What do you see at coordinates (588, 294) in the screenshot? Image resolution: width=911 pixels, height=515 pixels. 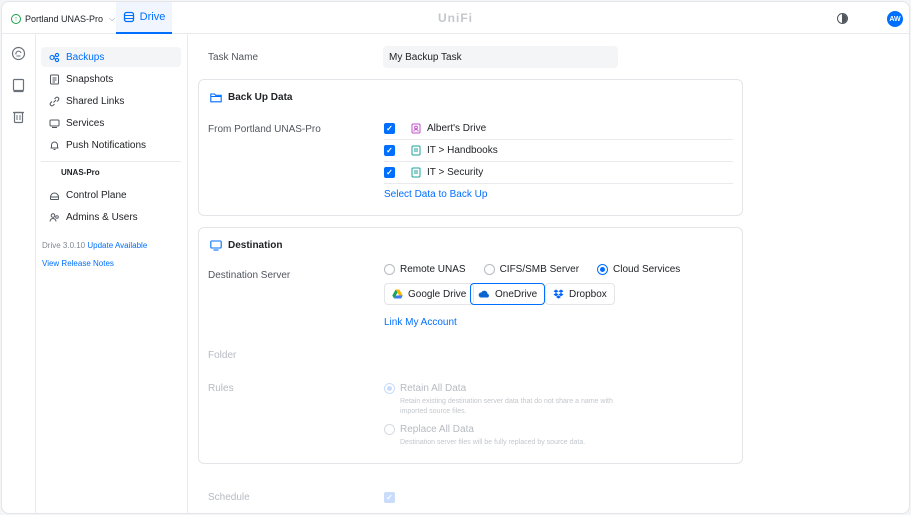 I see `provider-label: Dropbox` at bounding box center [588, 294].